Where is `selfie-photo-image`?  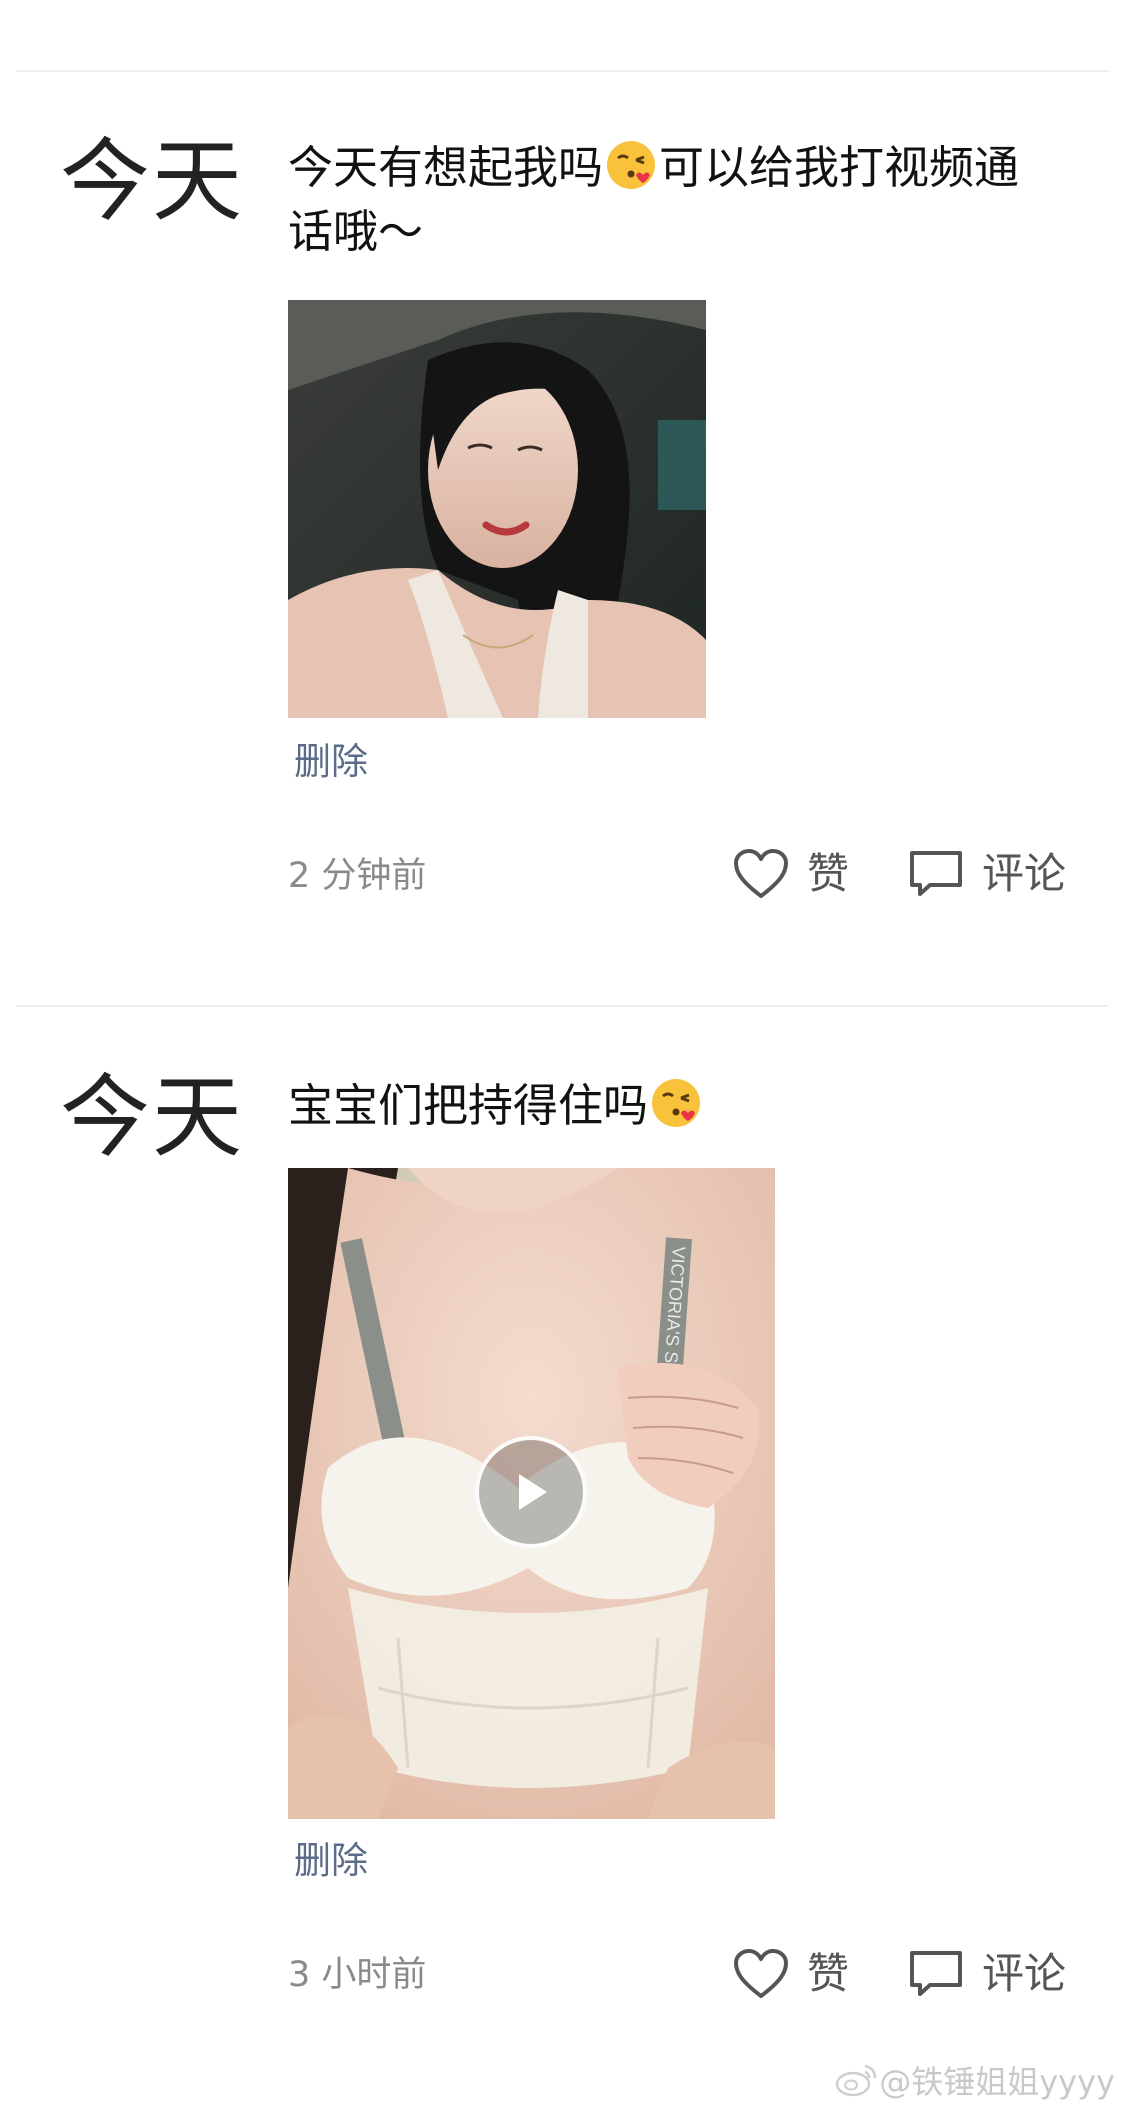
selfie-photo-image is located at coordinates (497, 509).